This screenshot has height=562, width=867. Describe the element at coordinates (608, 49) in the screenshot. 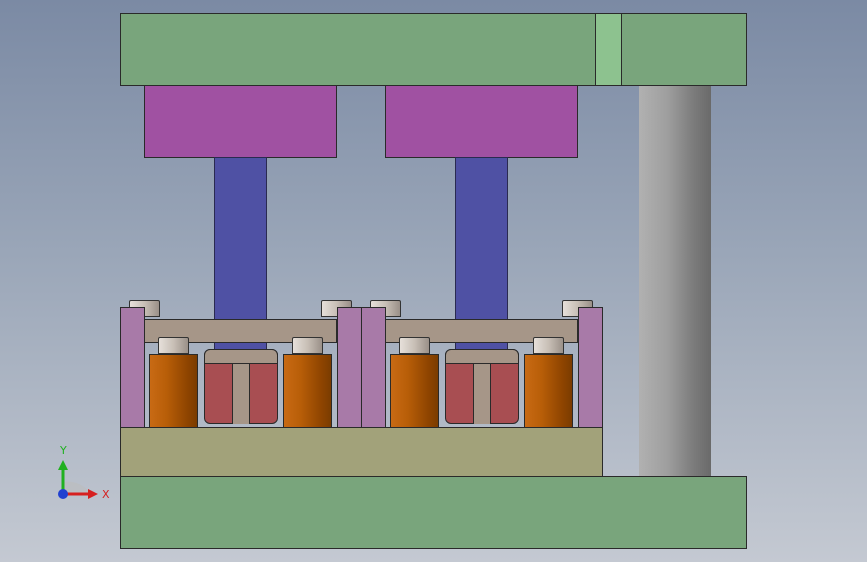

I see `guide-bushing-slot` at that location.